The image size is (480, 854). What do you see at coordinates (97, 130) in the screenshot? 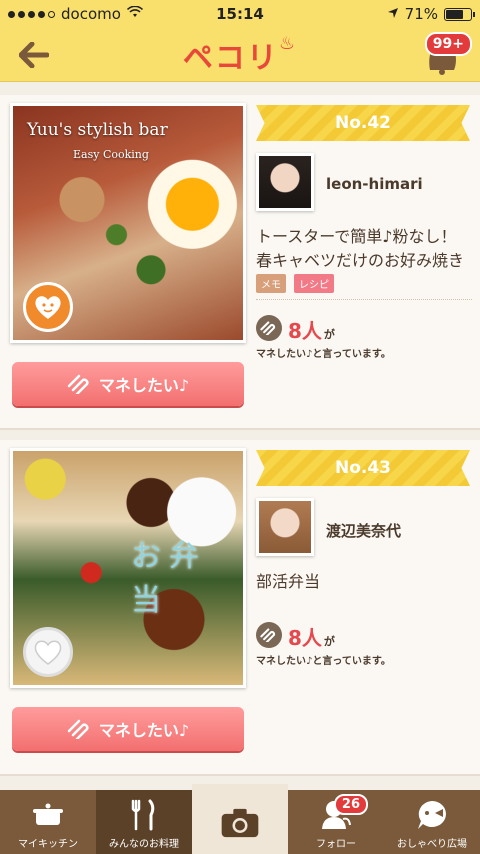
I see `photo-caption: Yuu's stylish bar` at bounding box center [97, 130].